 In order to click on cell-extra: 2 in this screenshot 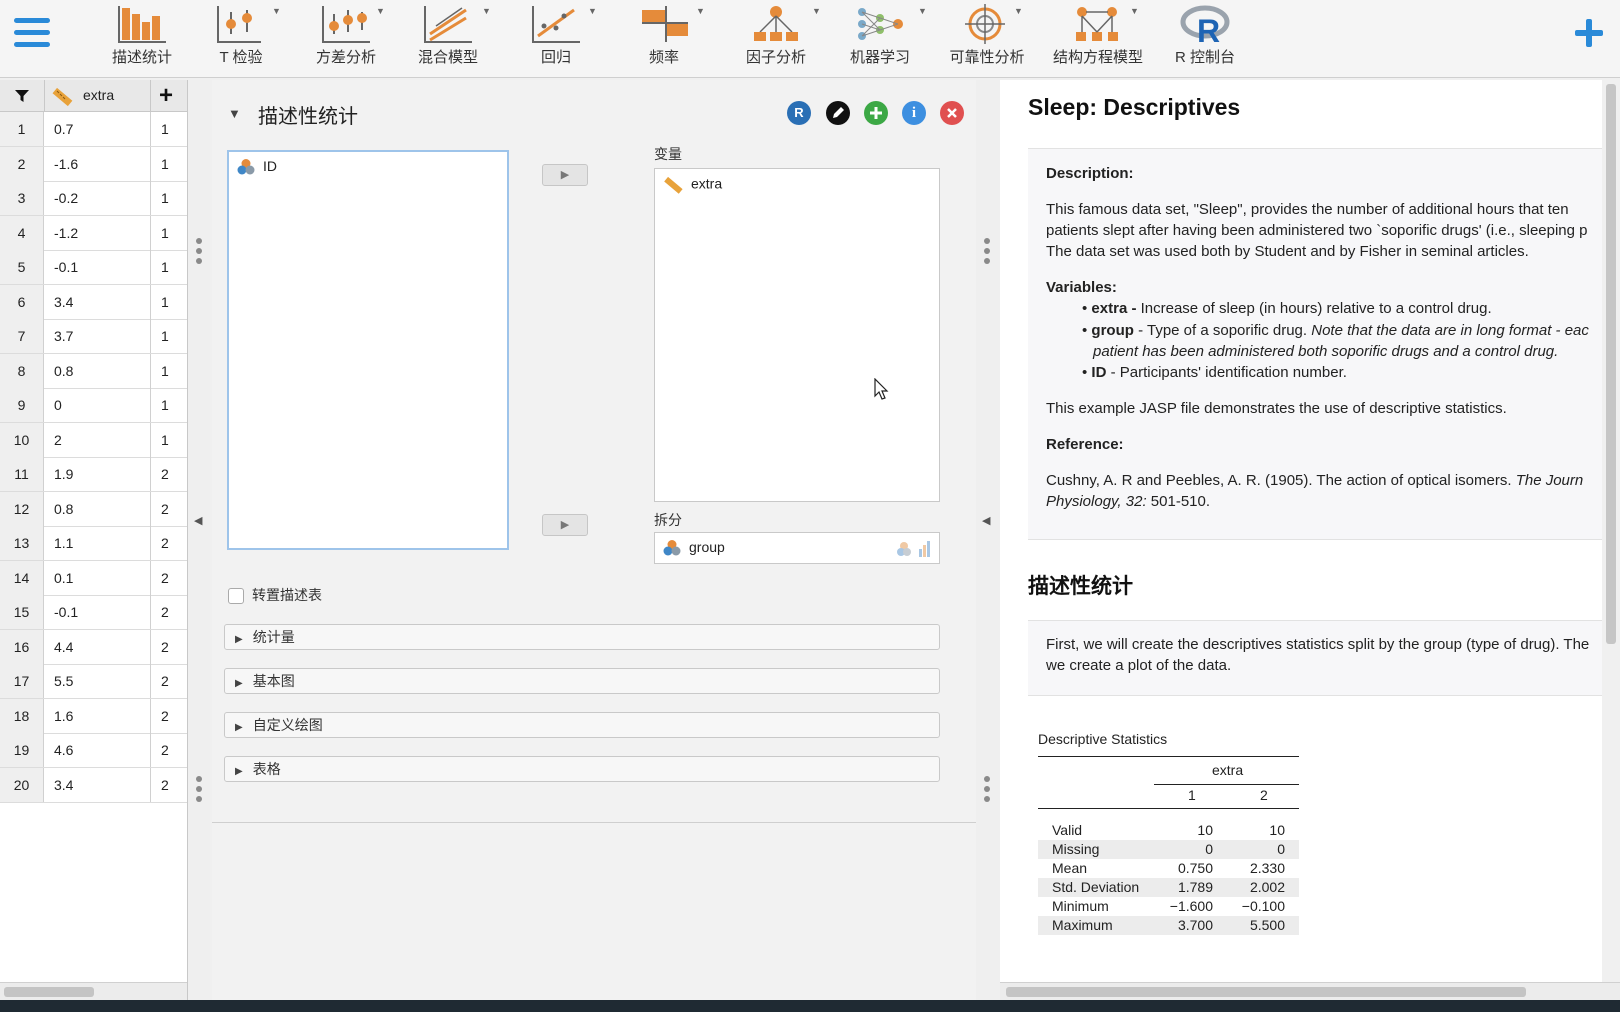, I will do `click(58, 440)`.